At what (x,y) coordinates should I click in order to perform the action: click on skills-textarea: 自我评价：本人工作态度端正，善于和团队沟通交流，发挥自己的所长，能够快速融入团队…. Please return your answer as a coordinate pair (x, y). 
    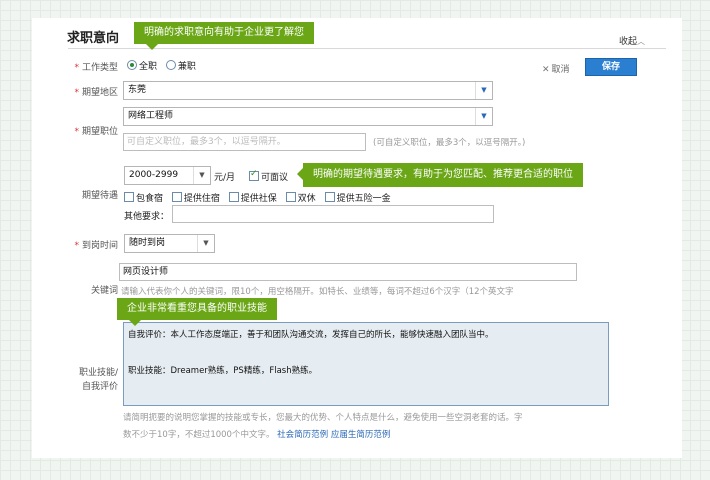
    Looking at the image, I should click on (366, 364).